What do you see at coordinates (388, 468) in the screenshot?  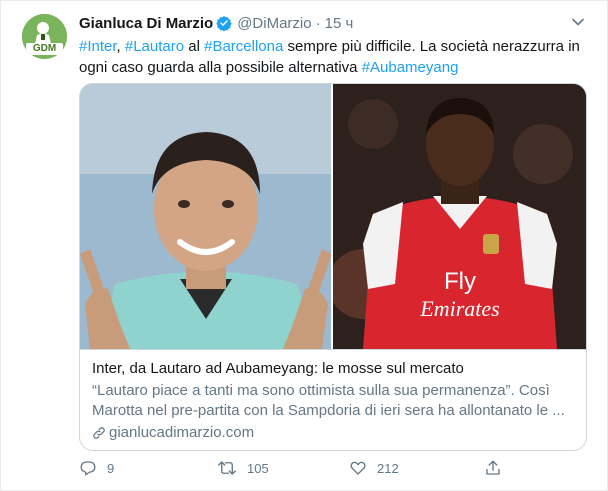 I see `like-count: 212` at bounding box center [388, 468].